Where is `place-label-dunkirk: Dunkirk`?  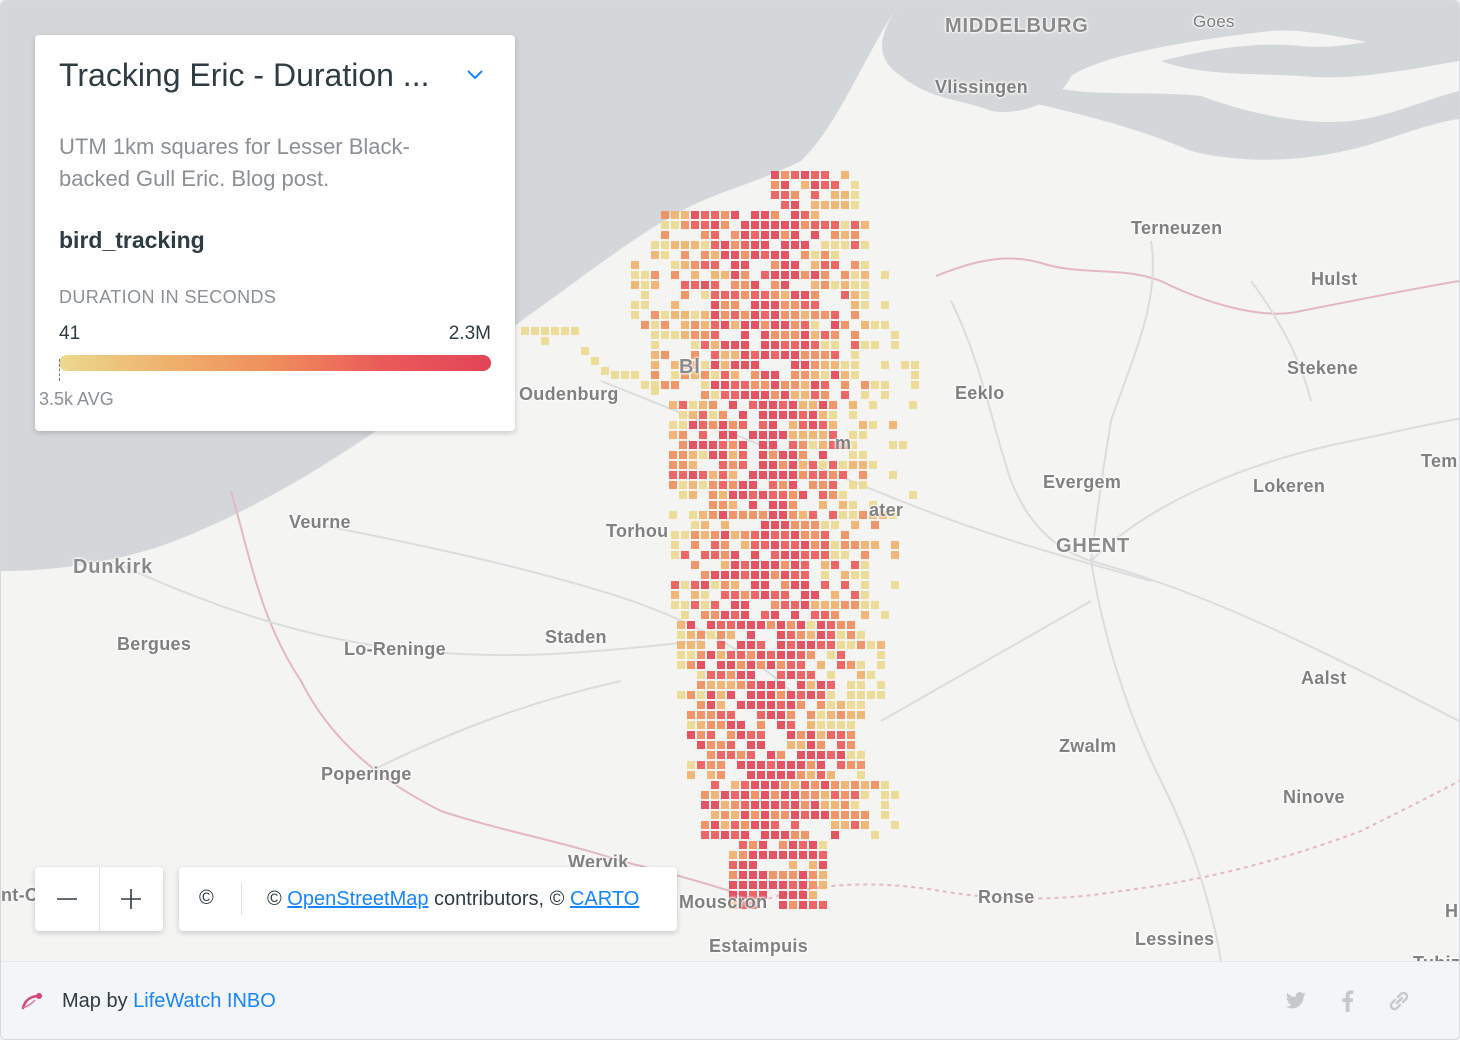 place-label-dunkirk: Dunkirk is located at coordinates (113, 567).